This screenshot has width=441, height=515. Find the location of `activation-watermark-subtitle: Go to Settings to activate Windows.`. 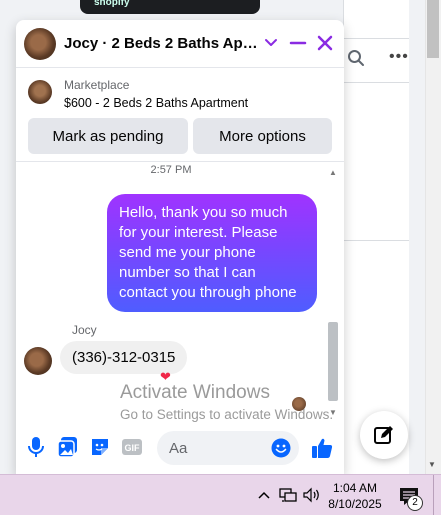

activation-watermark-subtitle: Go to Settings to activate Windows. is located at coordinates (227, 414).